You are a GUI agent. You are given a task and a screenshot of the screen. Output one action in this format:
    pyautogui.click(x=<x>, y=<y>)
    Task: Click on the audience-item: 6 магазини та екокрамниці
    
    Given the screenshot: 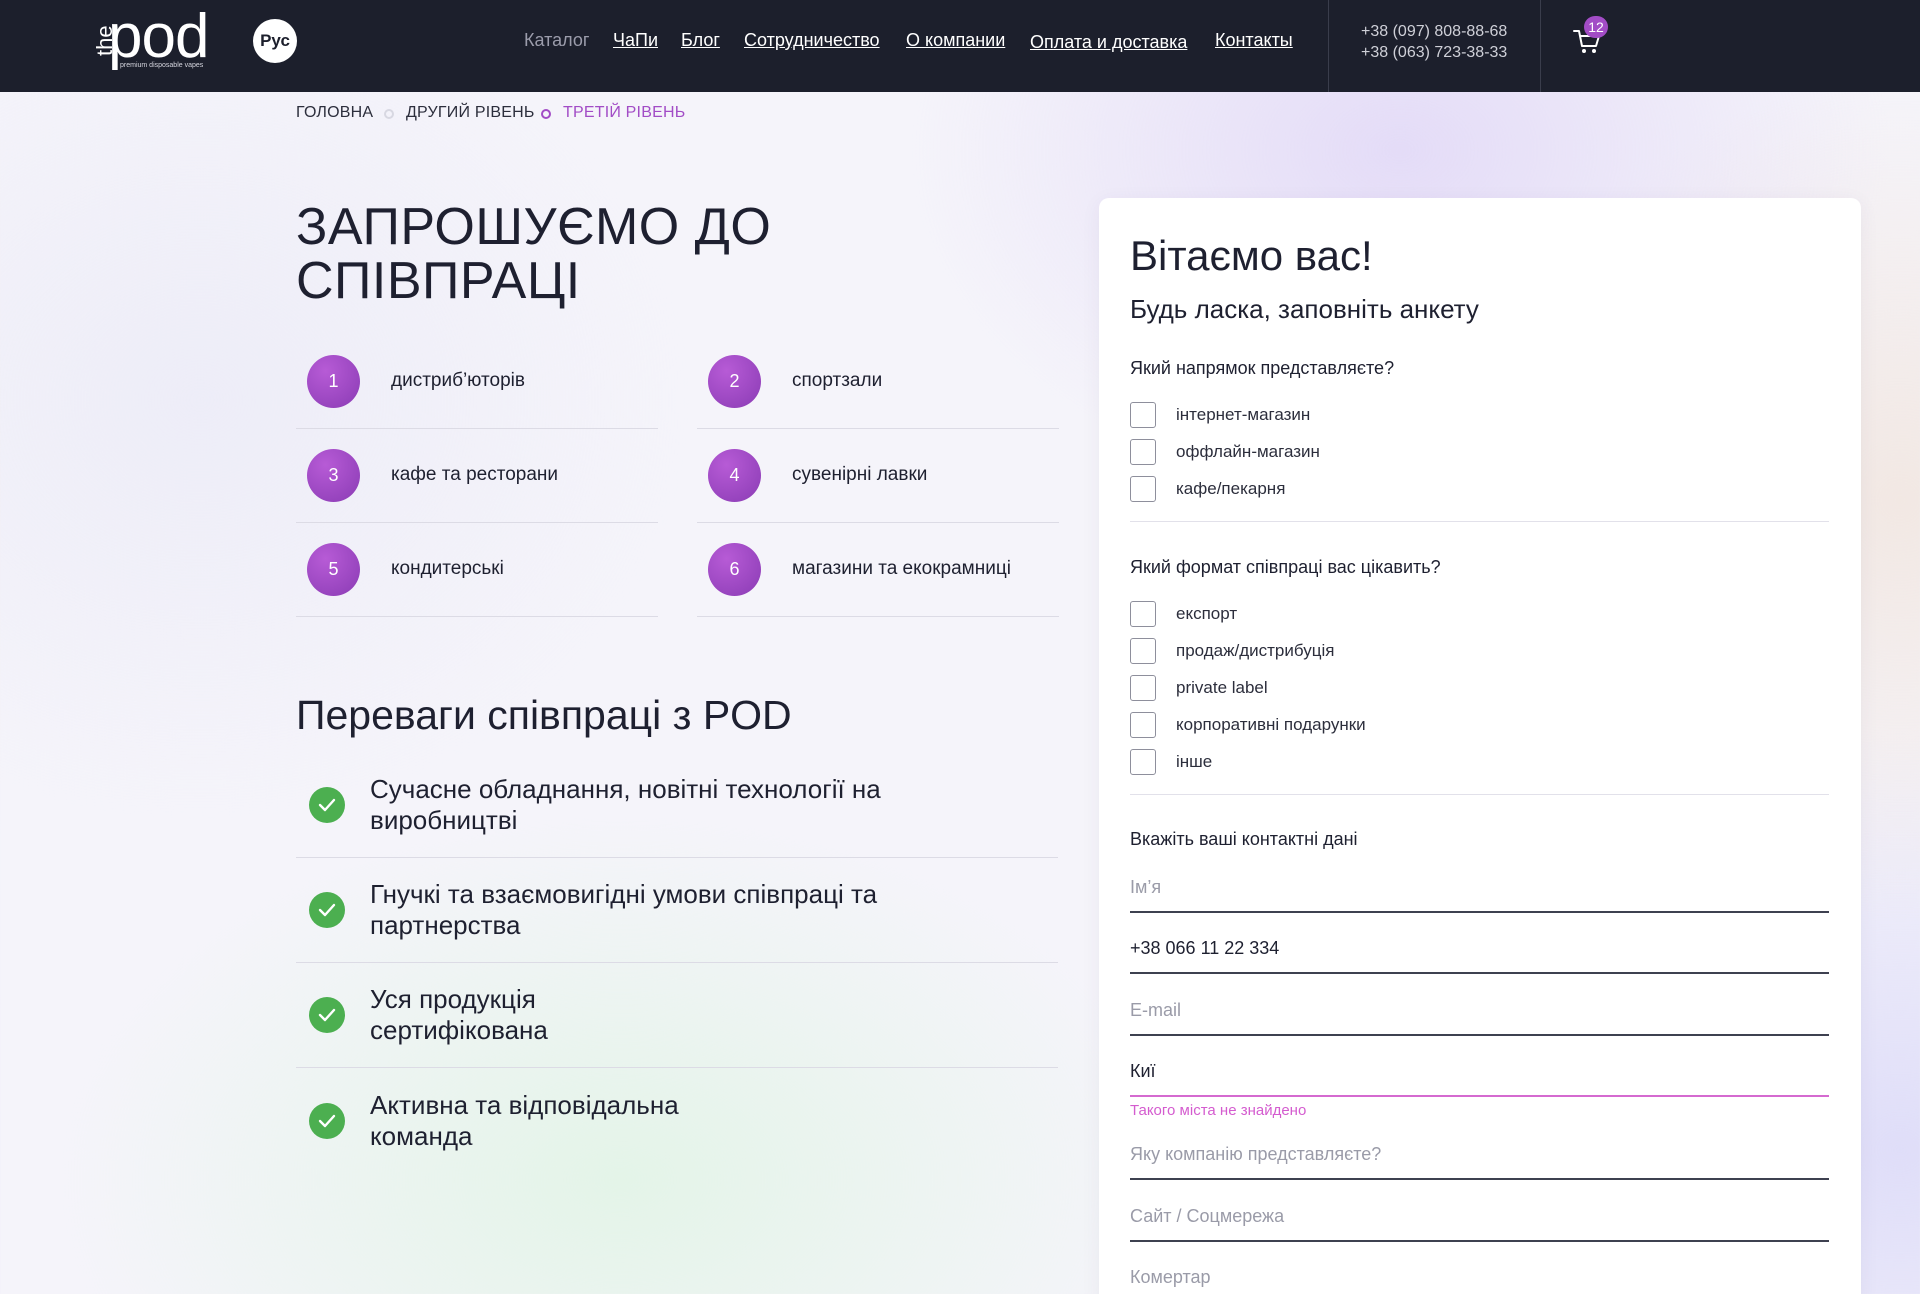 What is the action you would take?
    pyautogui.click(x=878, y=569)
    